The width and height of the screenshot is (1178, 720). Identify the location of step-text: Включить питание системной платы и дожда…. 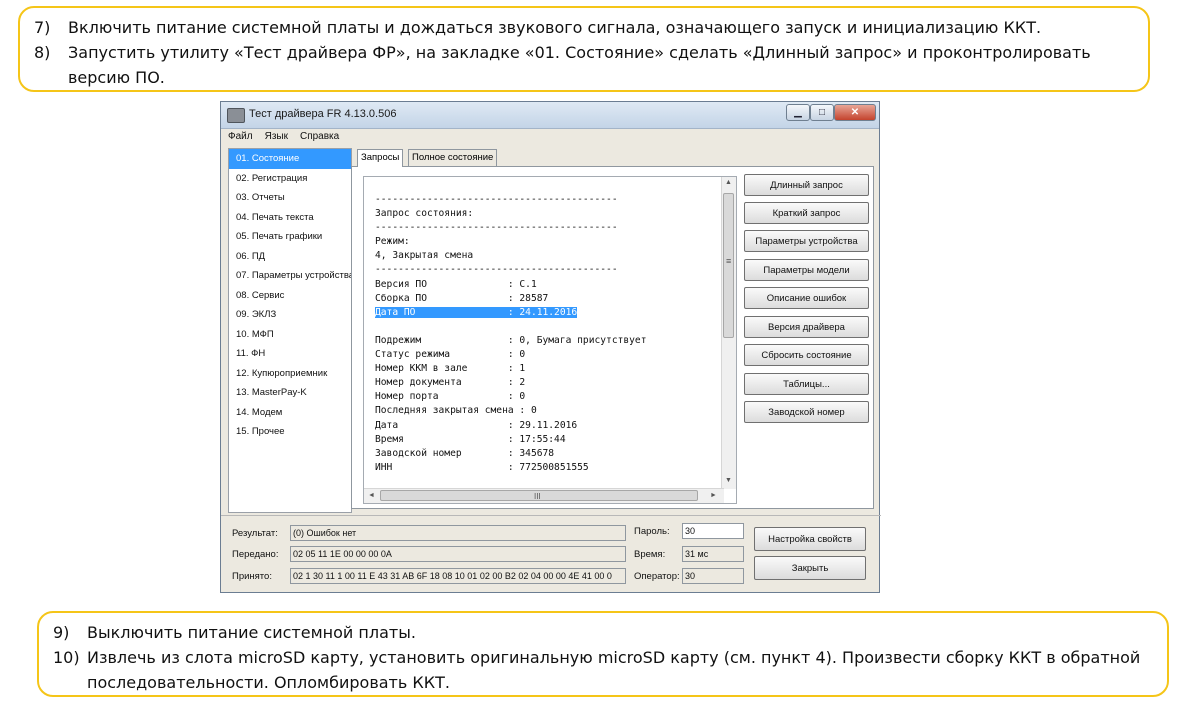
(555, 27).